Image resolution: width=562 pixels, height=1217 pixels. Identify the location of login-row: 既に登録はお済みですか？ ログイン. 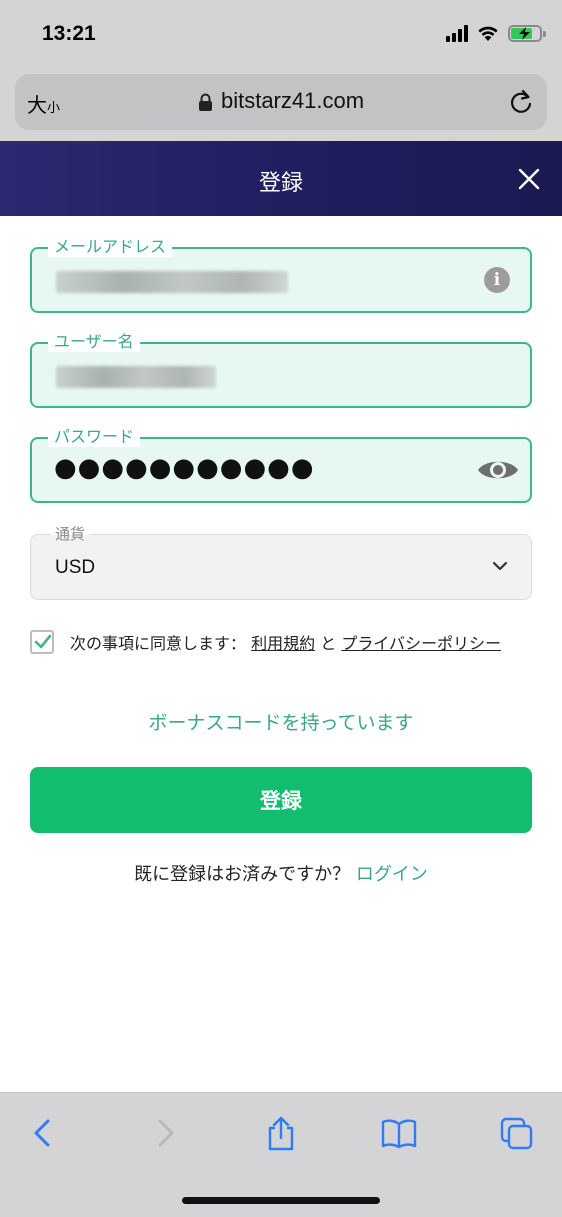
(281, 873).